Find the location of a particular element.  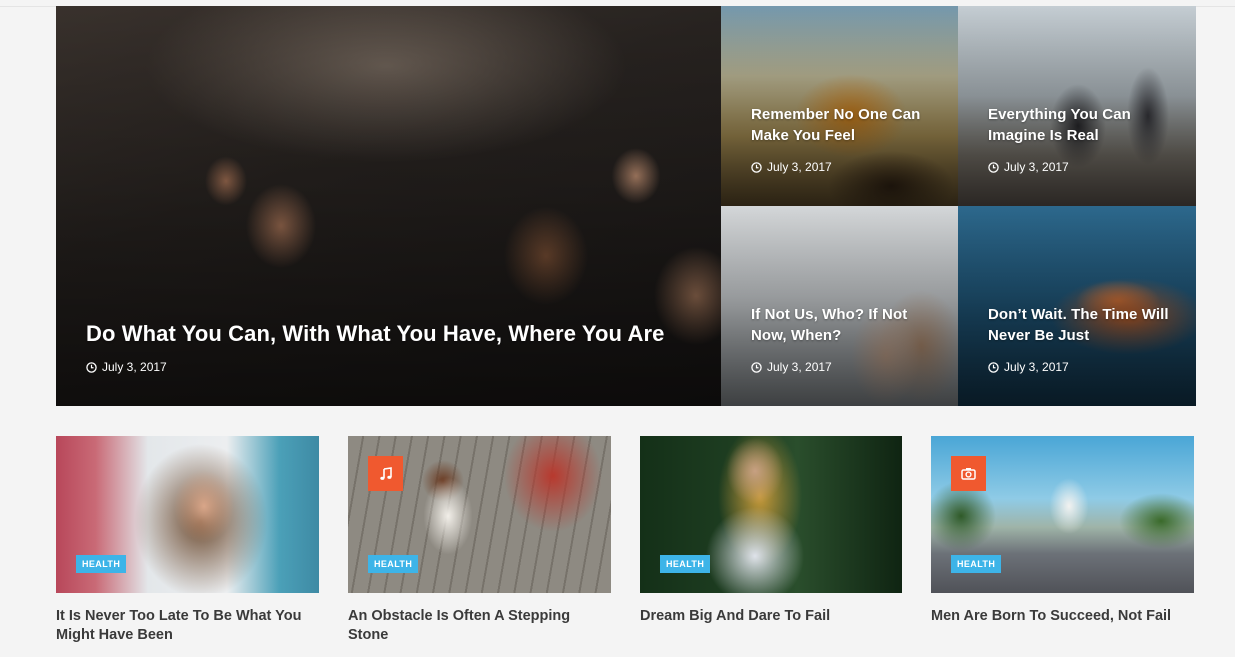

featured-side-title: Remember No One Can Make You Feel is located at coordinates (842, 125).